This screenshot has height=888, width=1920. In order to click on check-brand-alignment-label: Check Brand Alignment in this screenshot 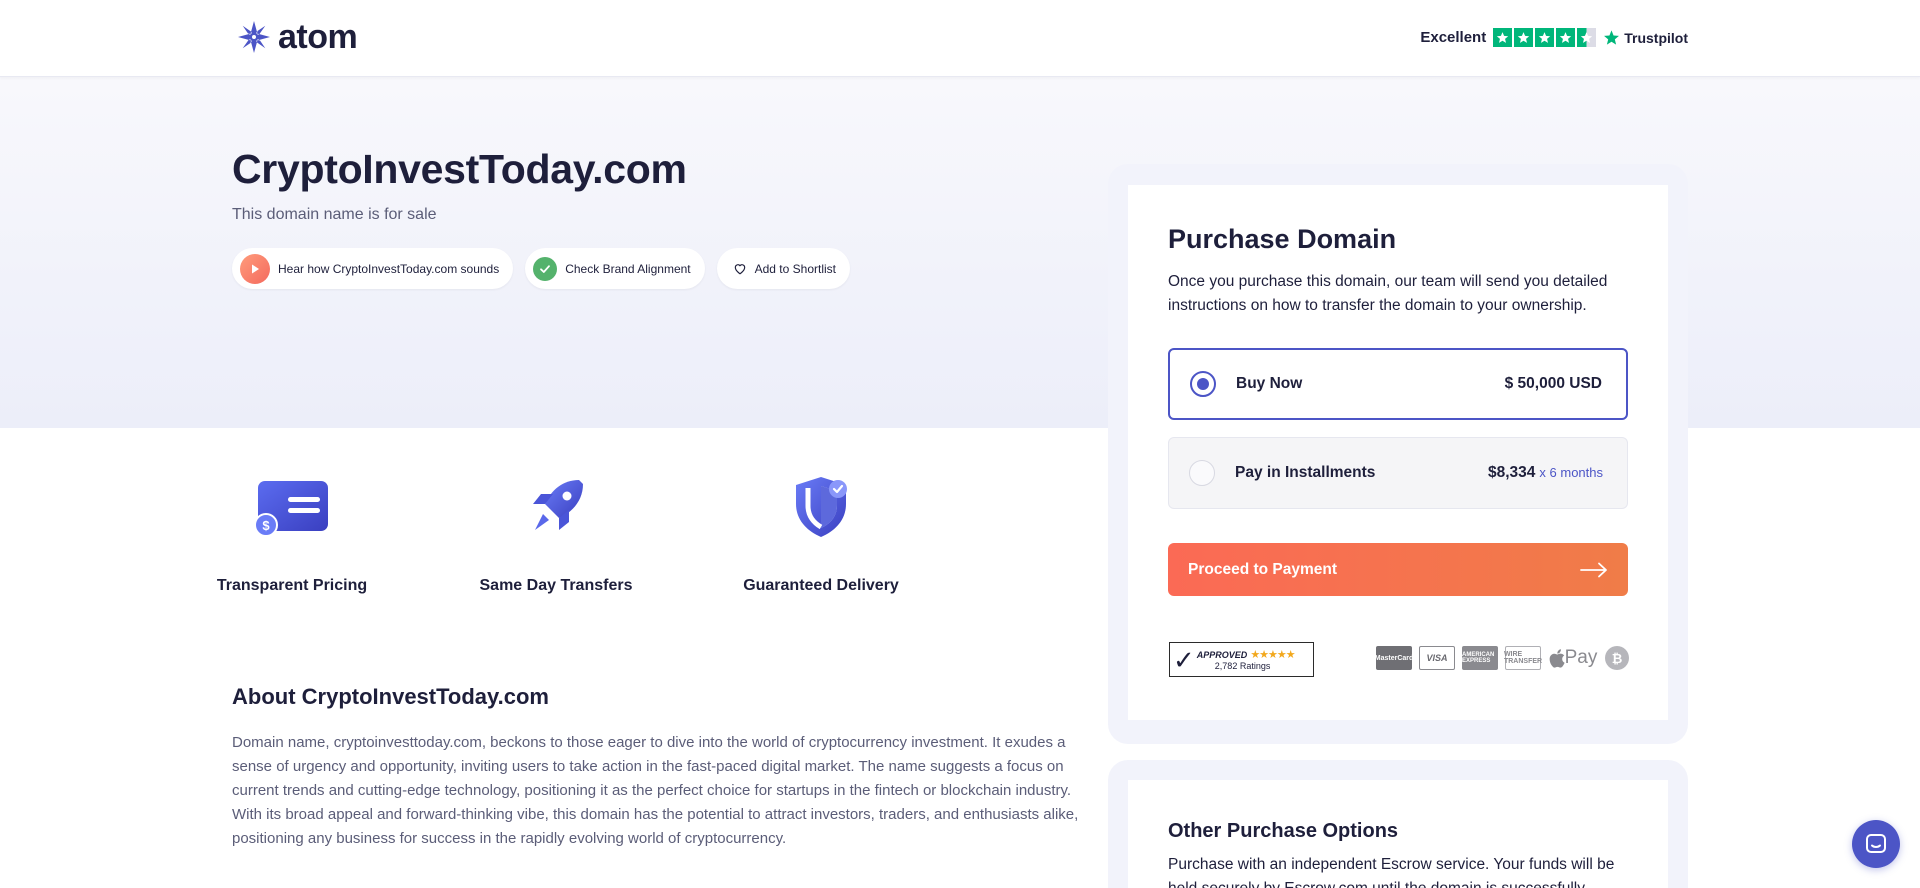, I will do `click(628, 268)`.